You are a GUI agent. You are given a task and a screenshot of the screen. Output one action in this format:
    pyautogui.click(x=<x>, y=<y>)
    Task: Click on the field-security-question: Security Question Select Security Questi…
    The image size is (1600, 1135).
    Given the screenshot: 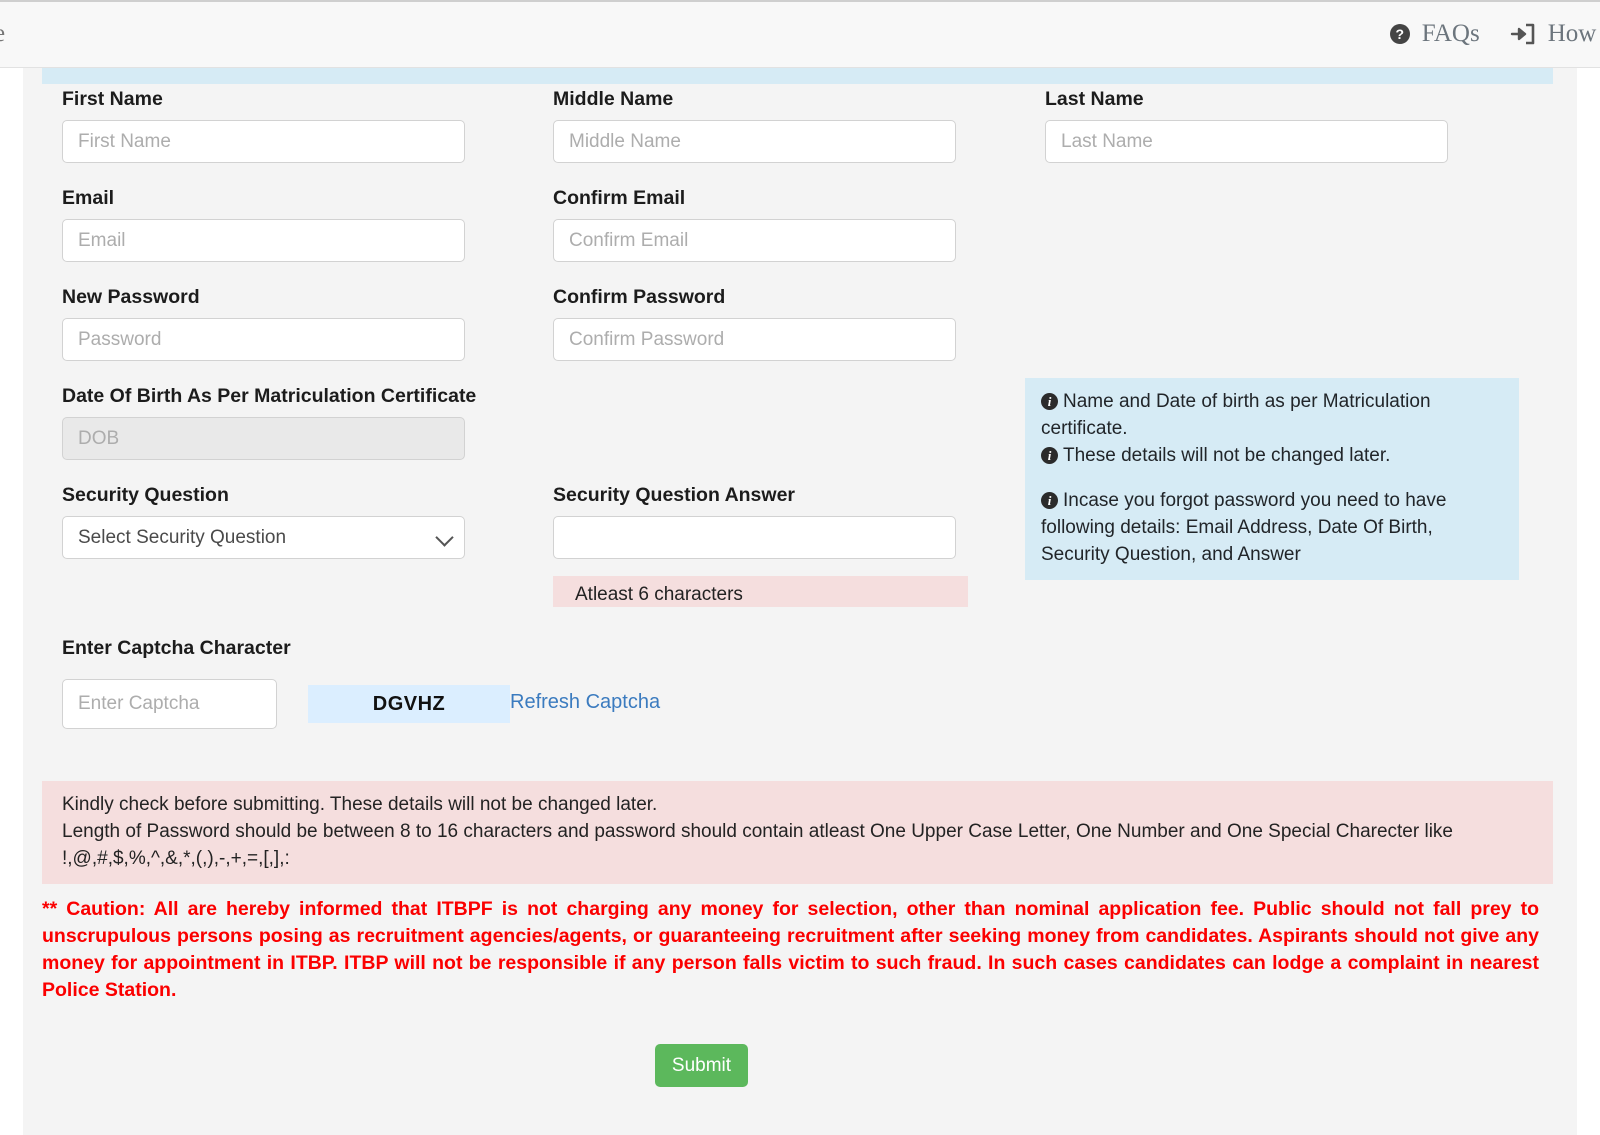 What is the action you would take?
    pyautogui.click(x=263, y=521)
    